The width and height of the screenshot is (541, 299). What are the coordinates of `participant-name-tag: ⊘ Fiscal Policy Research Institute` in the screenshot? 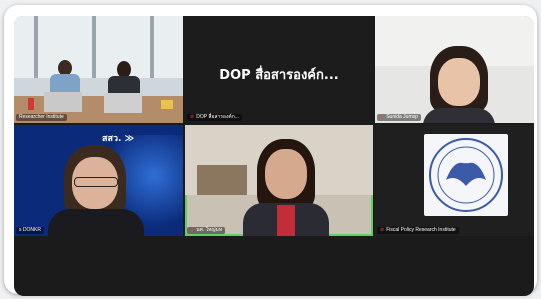 It's located at (418, 230).